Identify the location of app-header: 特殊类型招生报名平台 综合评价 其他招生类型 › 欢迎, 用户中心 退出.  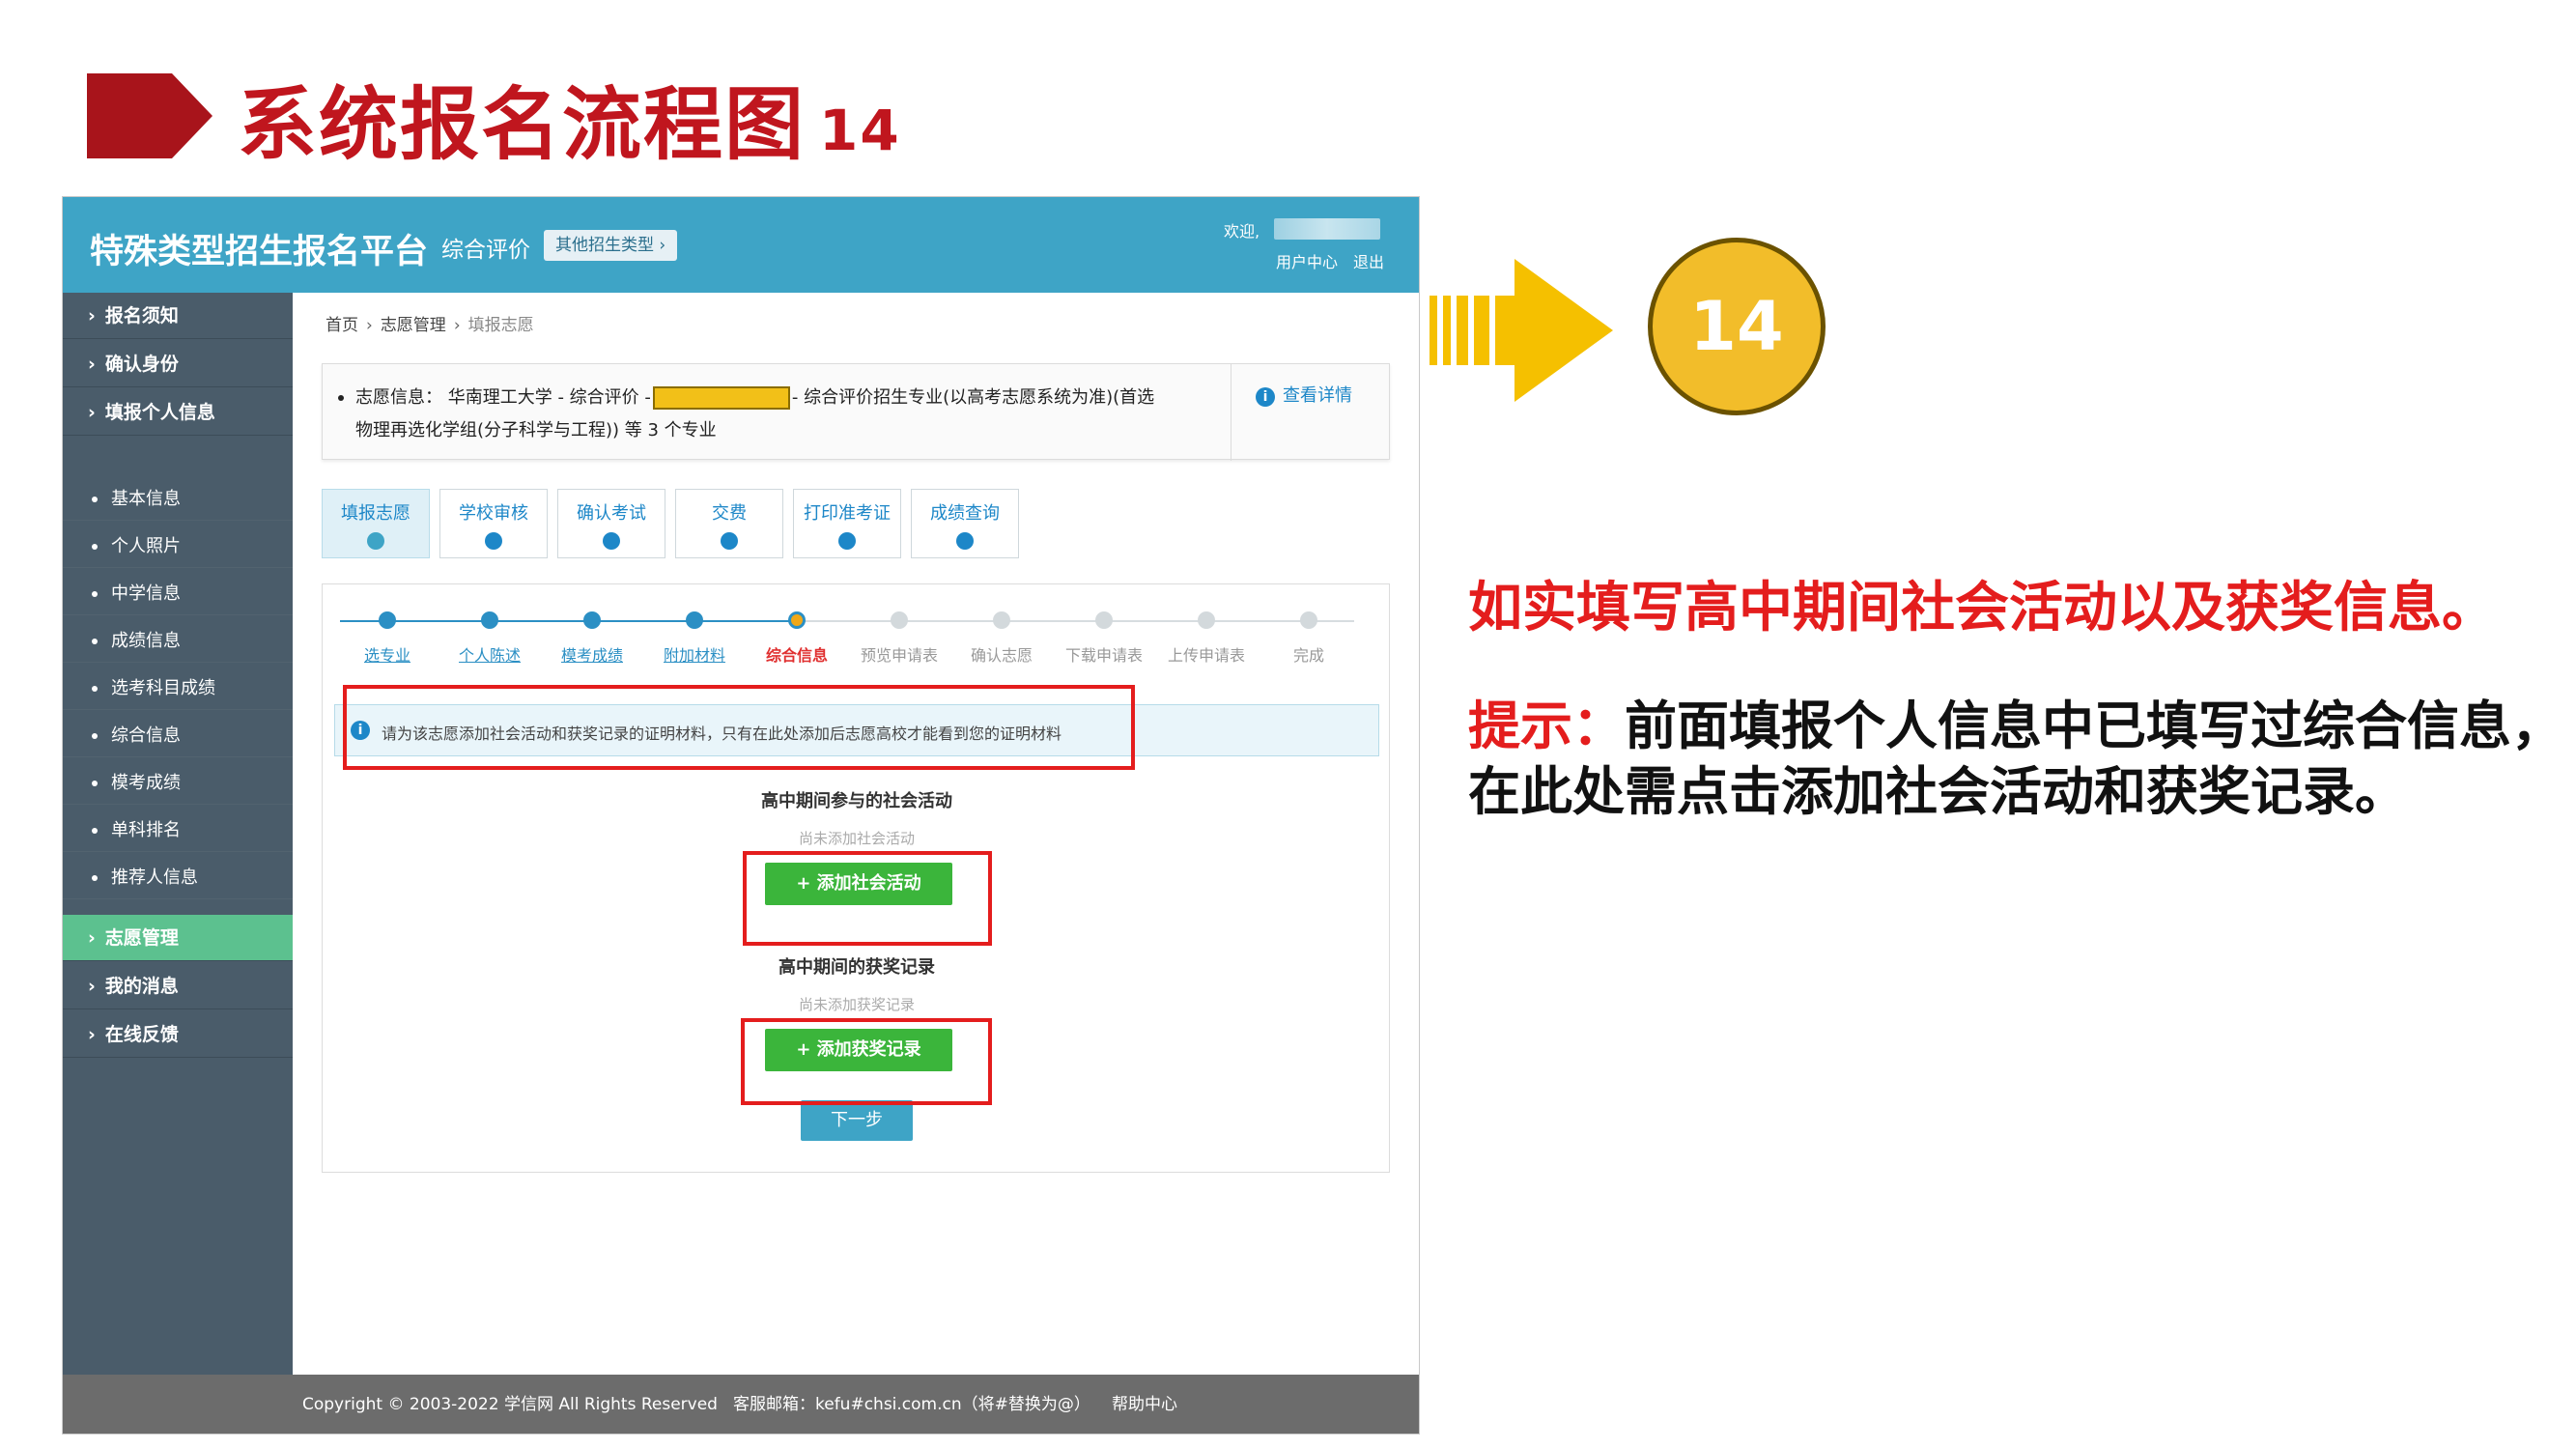
(741, 245).